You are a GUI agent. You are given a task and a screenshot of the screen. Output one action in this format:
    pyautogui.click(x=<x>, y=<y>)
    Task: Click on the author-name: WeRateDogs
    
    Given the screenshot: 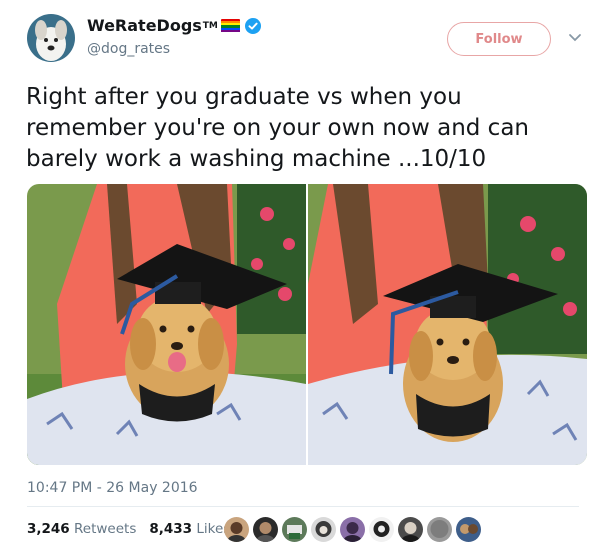 What is the action you would take?
    pyautogui.click(x=144, y=25)
    